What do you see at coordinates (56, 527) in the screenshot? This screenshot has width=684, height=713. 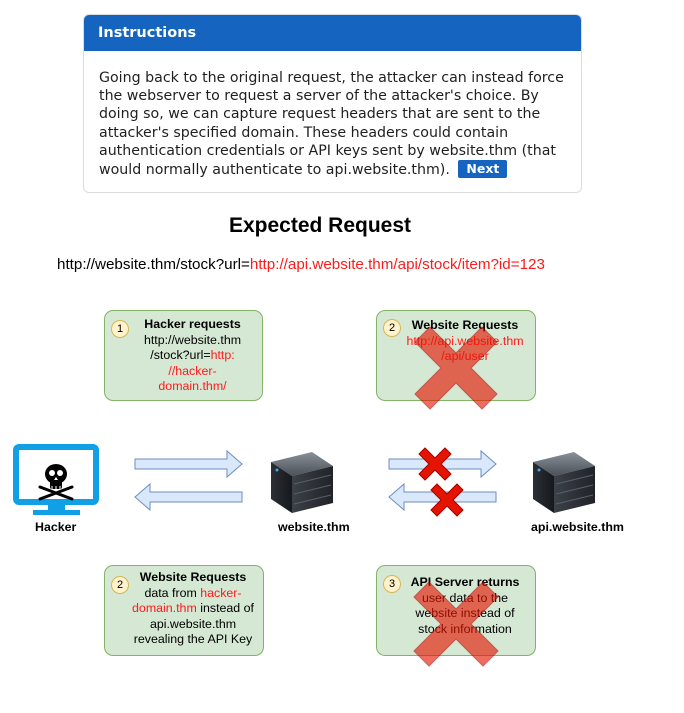 I see `hacker-label: Hacker` at bounding box center [56, 527].